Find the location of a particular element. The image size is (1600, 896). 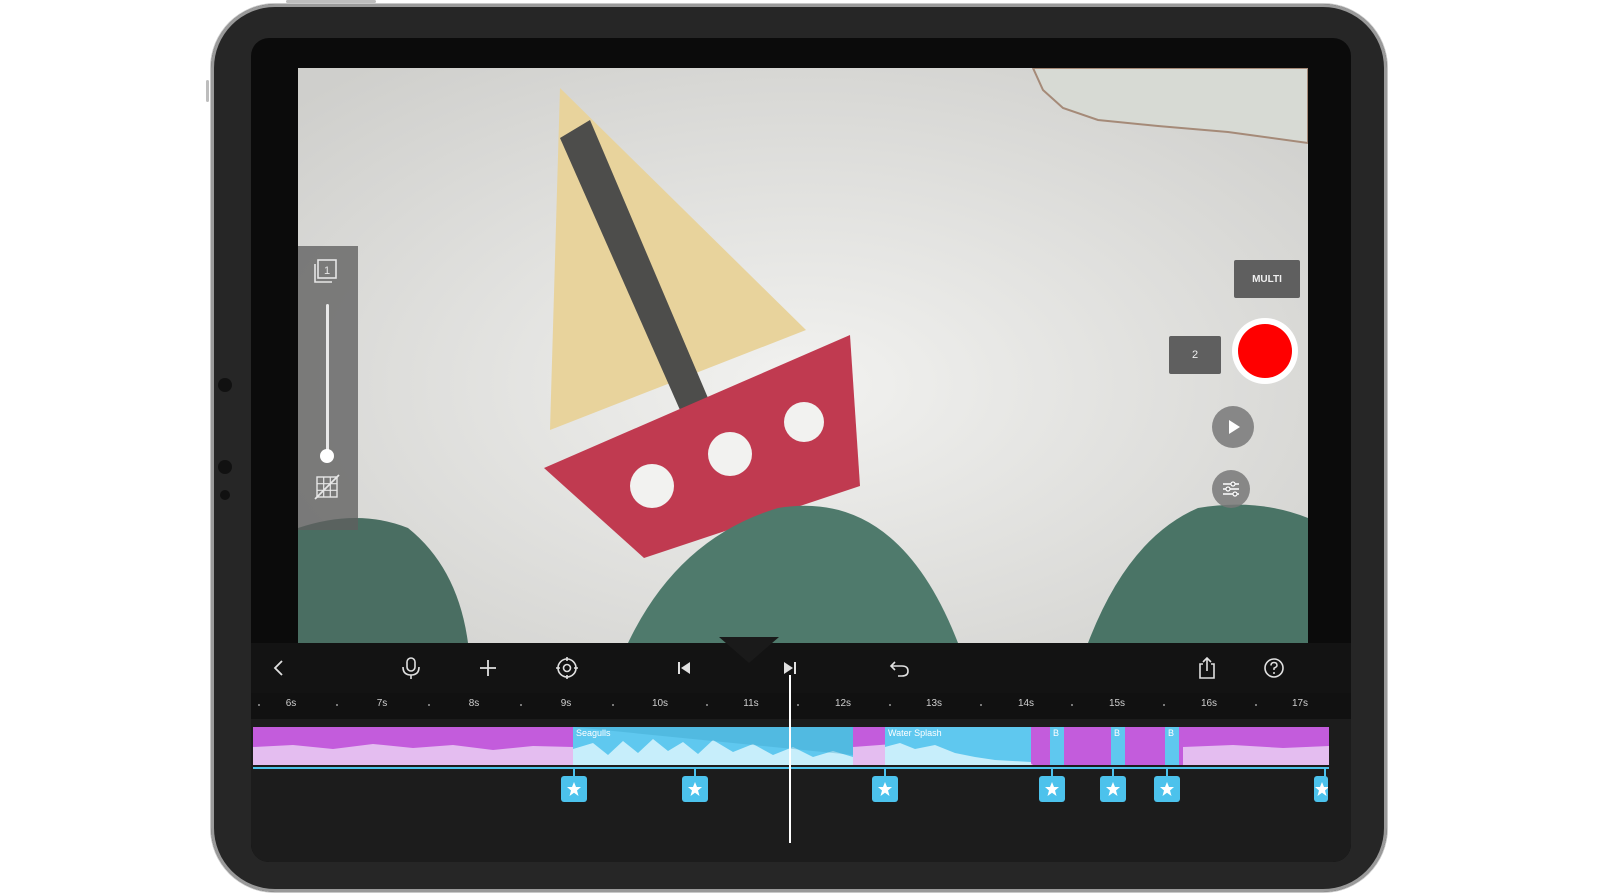

sound-clip: Water Splash is located at coordinates (958, 746).